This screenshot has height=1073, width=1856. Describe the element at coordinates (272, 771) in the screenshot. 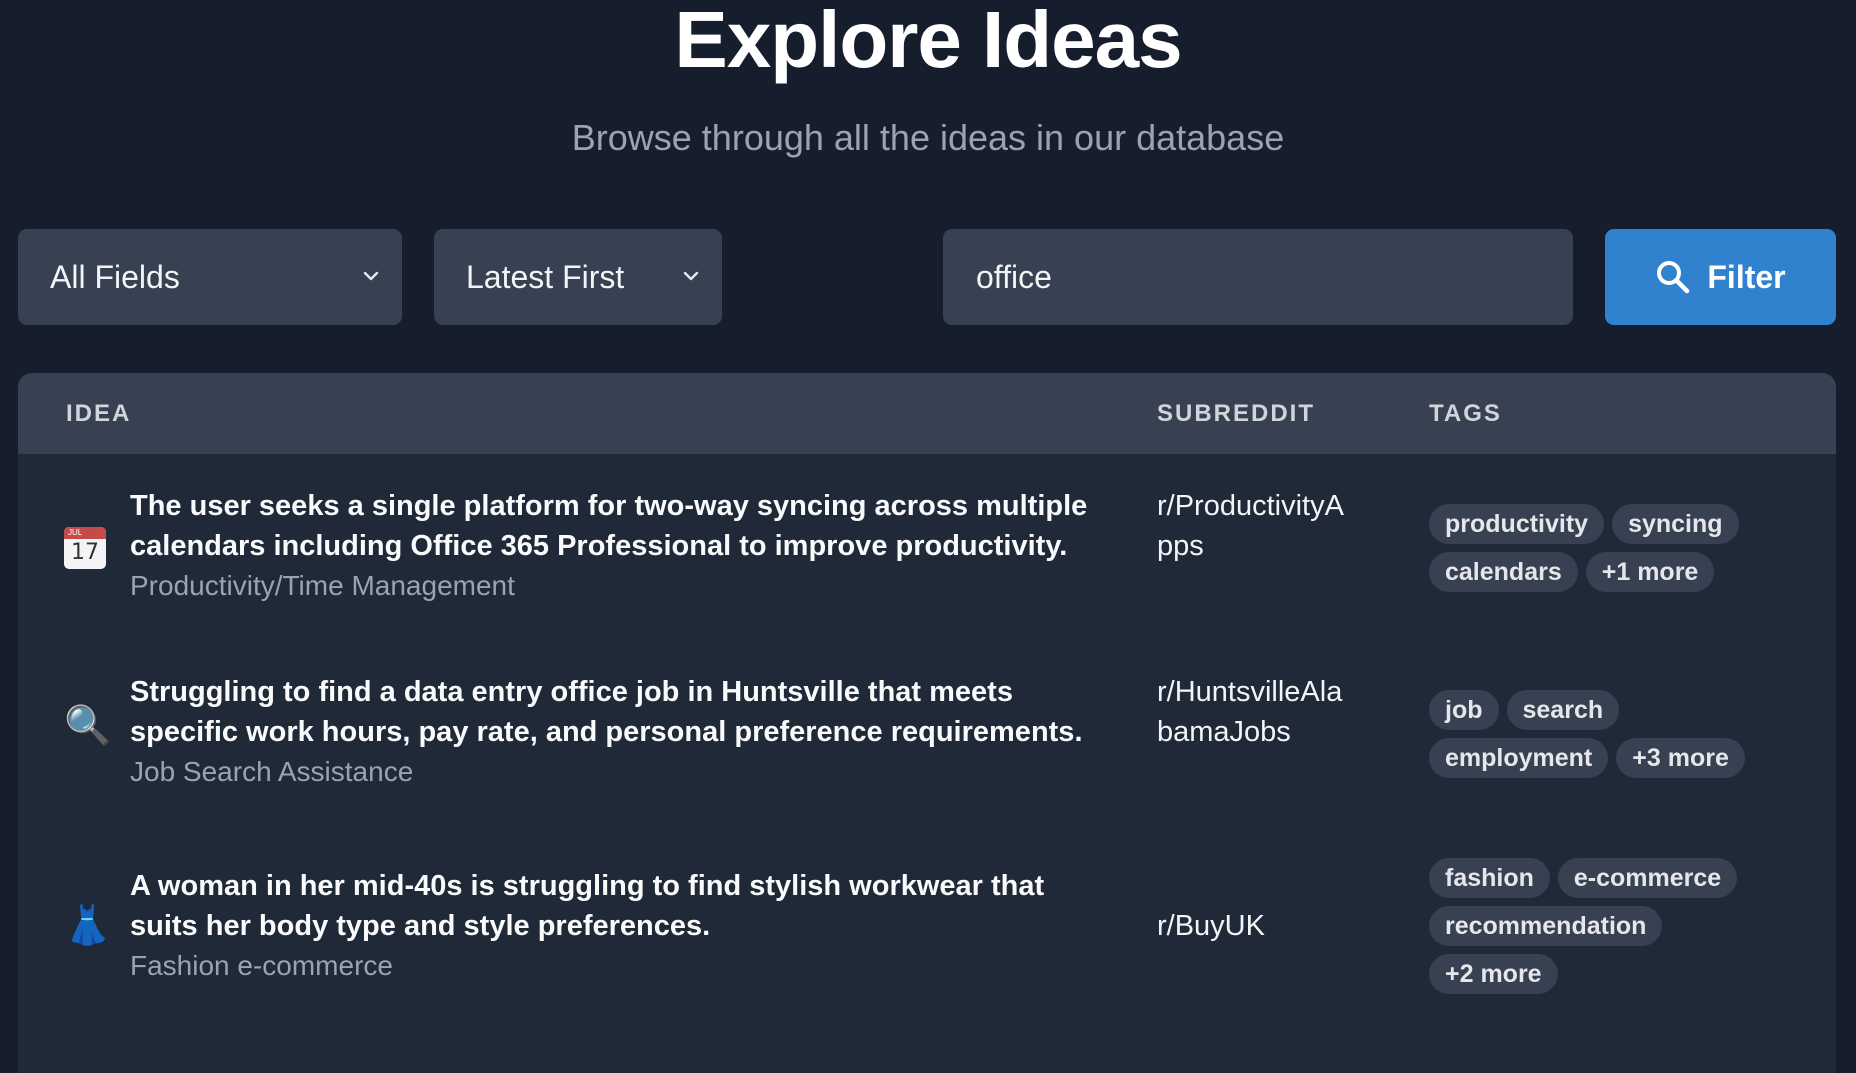

I see `idea-category: Job Search Assistance` at that location.